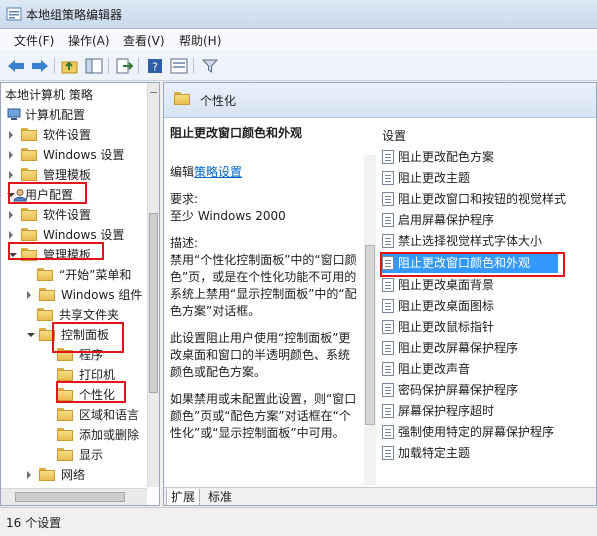 The image size is (597, 536). What do you see at coordinates (298, 521) in the screenshot?
I see `status-bar: 16 个设置` at bounding box center [298, 521].